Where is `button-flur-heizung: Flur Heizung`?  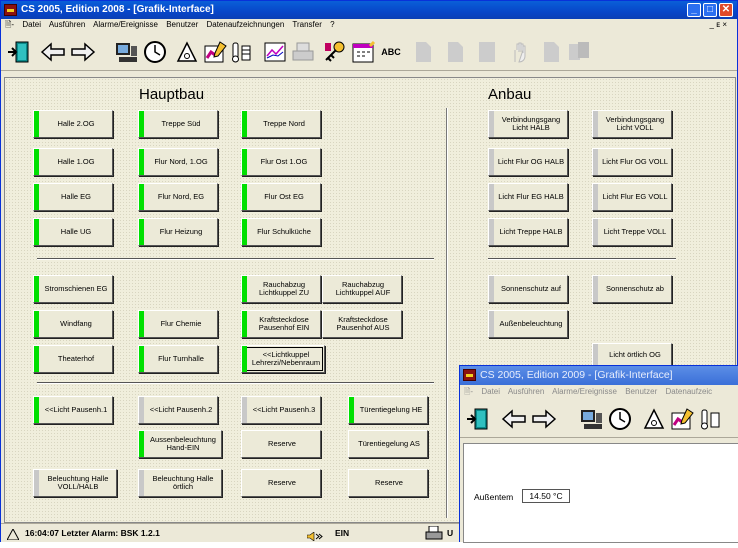
button-flur-heizung: Flur Heizung is located at coordinates (178, 232).